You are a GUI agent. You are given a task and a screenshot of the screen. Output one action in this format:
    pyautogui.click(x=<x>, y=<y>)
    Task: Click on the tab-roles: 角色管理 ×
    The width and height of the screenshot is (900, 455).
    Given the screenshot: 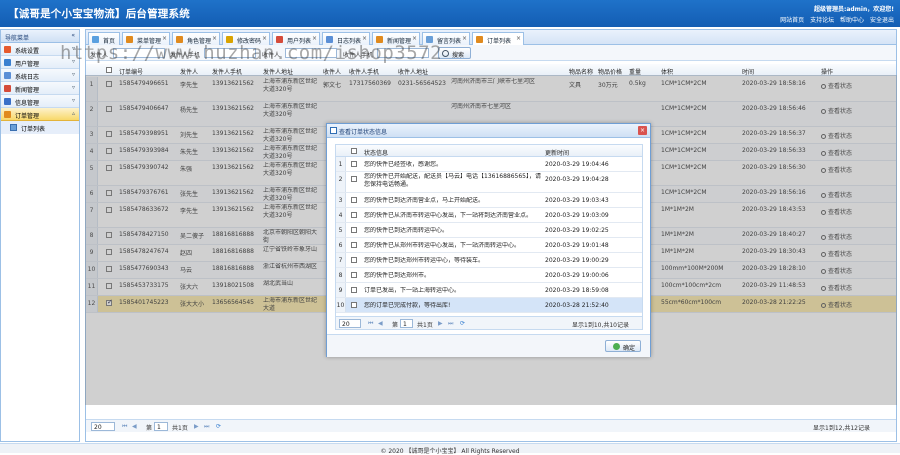 What is the action you would take?
    pyautogui.click(x=196, y=38)
    